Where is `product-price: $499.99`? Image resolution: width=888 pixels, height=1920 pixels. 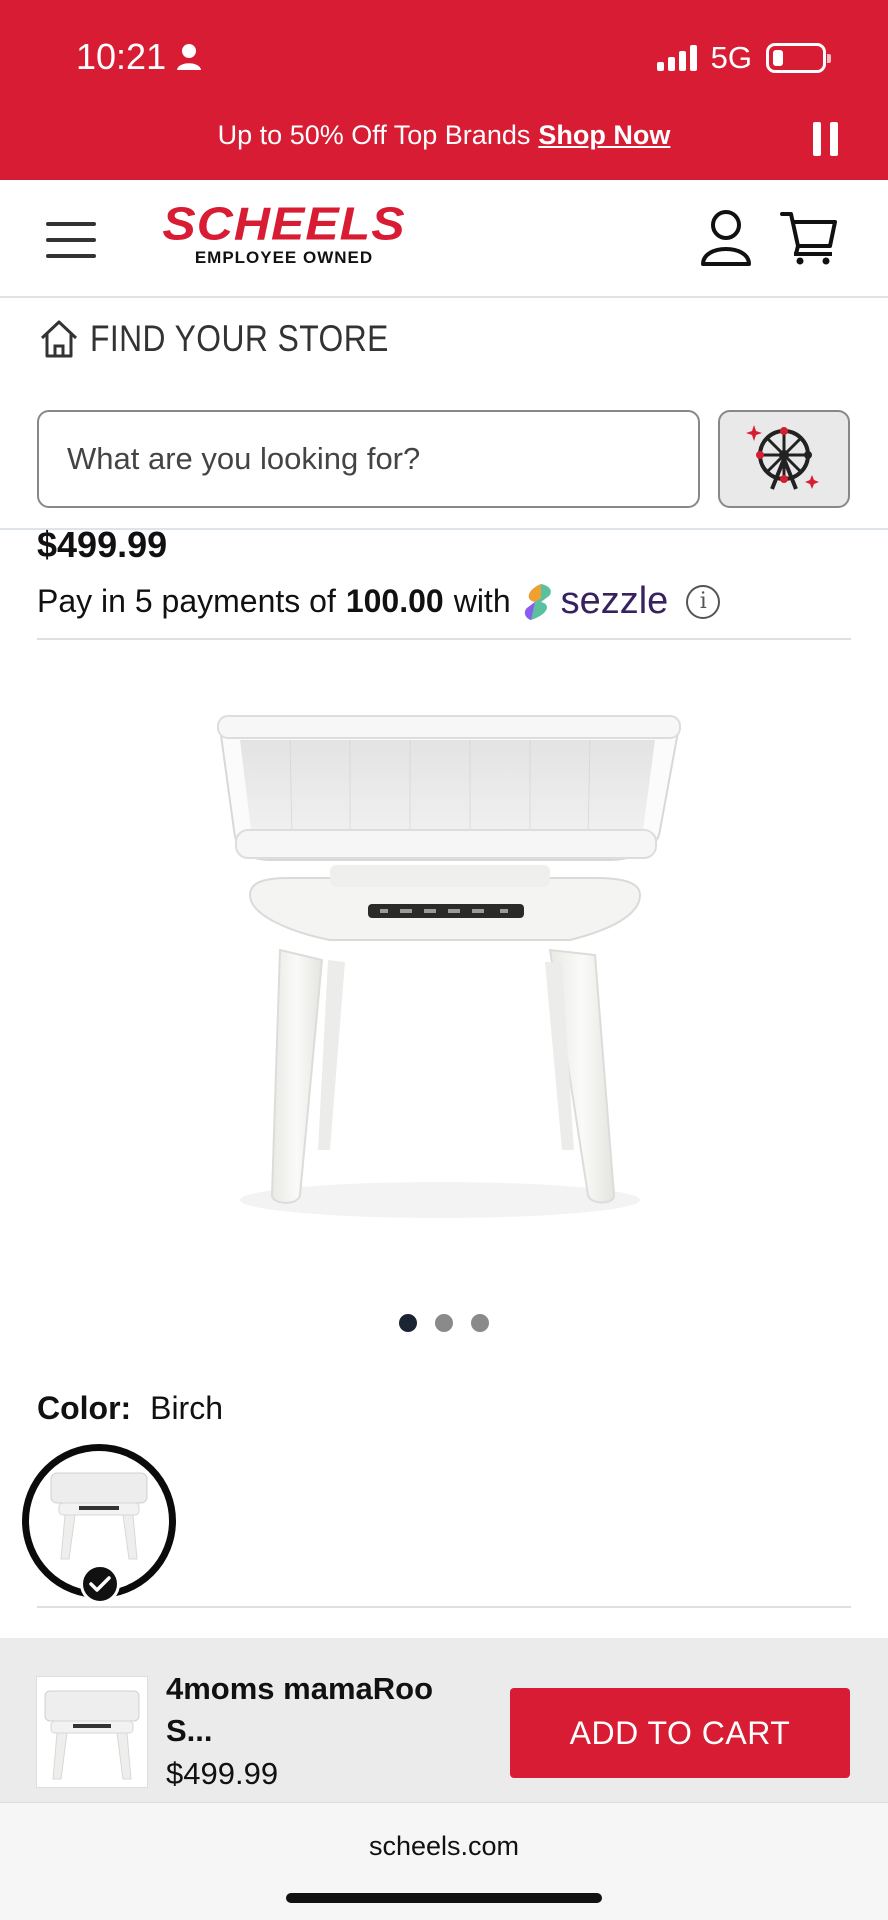 product-price: $499.99 is located at coordinates (102, 544).